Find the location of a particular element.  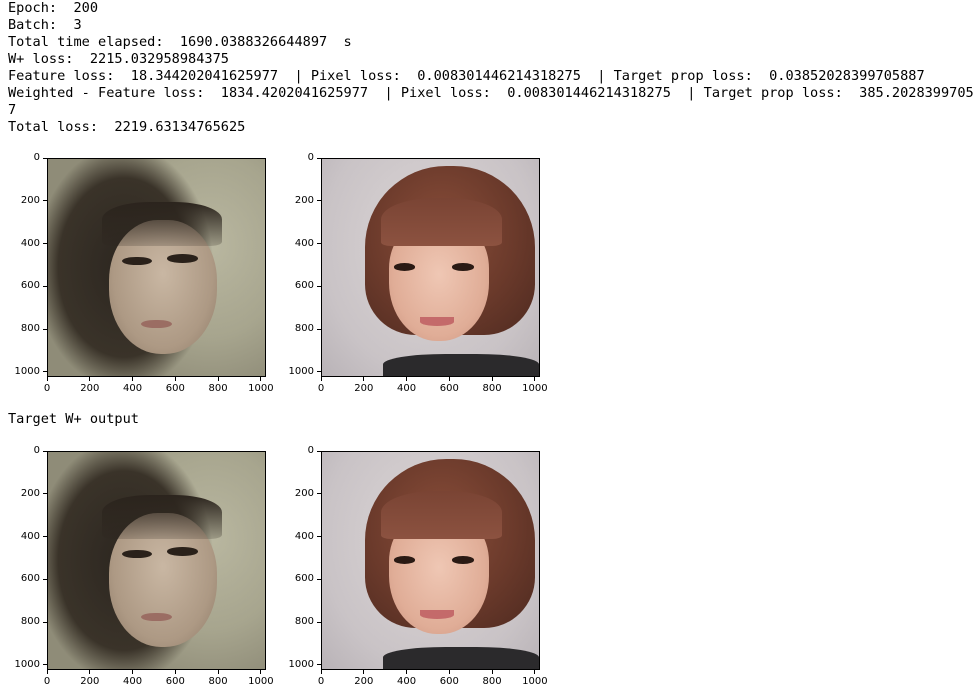

image-plot-1: 0 200 400 600 800 1000 0 200 400 600 800 1000 is located at coordinates (156, 278).